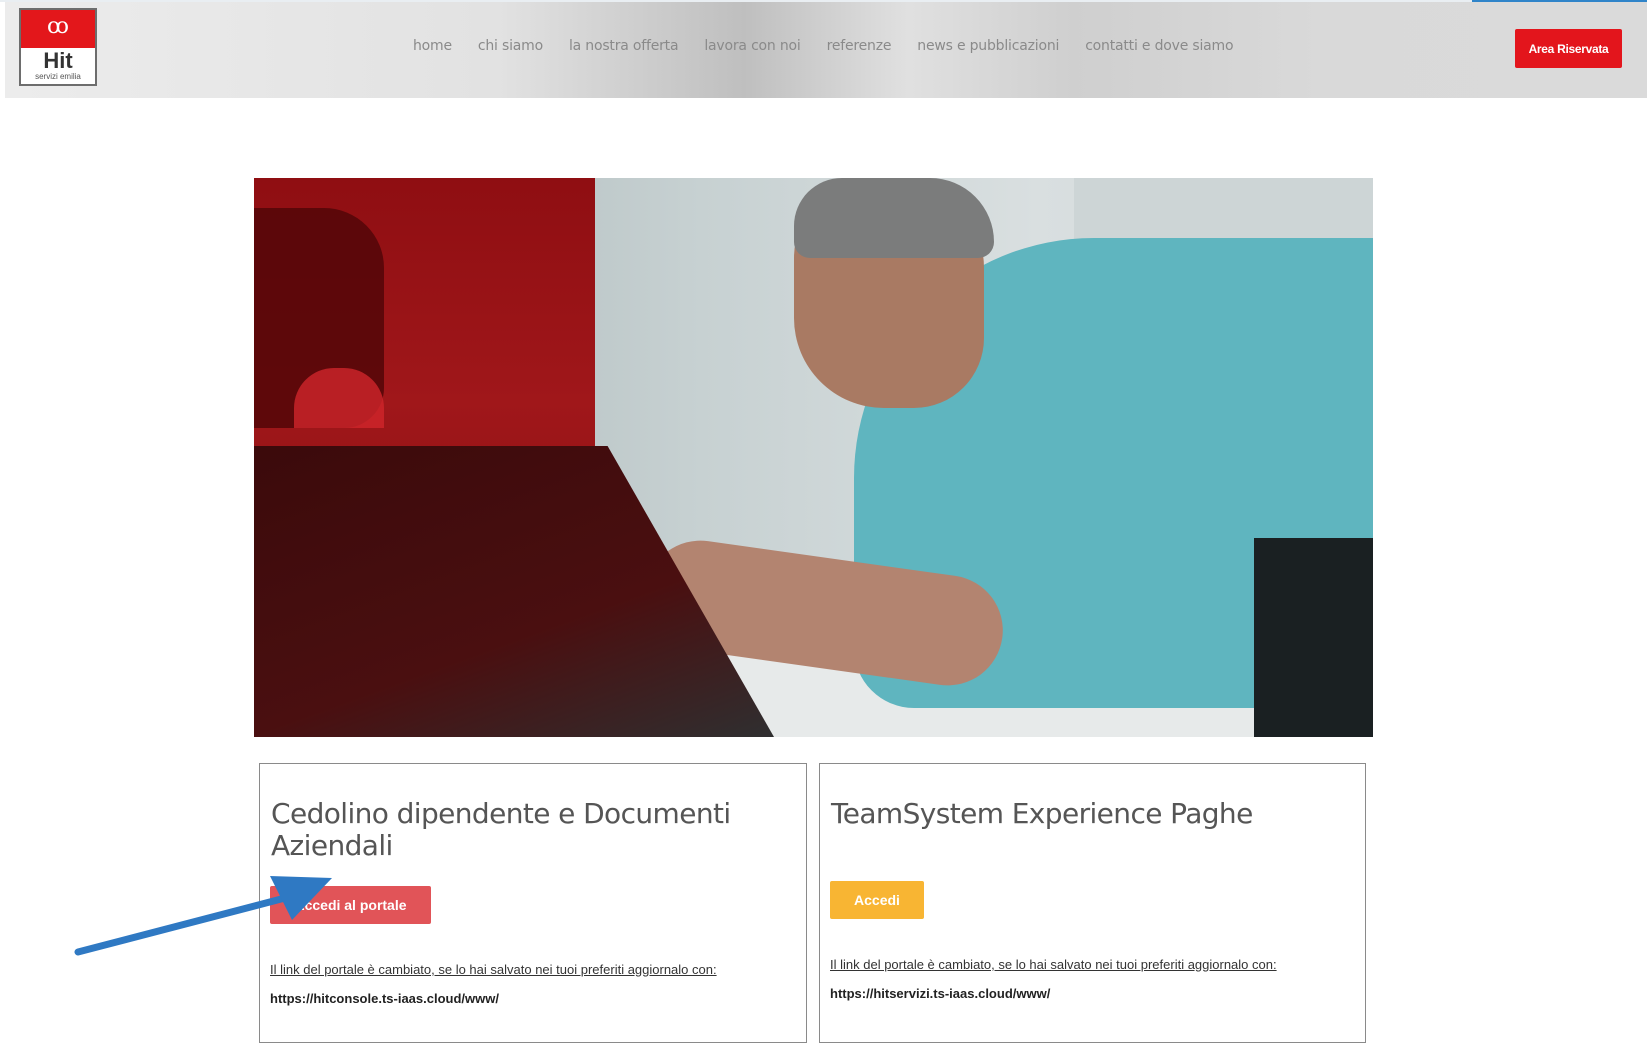 Image resolution: width=1647 pixels, height=1043 pixels. Describe the element at coordinates (384, 998) in the screenshot. I see `portal-link: https://hitconsole.ts-iaas.cloud/www/` at that location.